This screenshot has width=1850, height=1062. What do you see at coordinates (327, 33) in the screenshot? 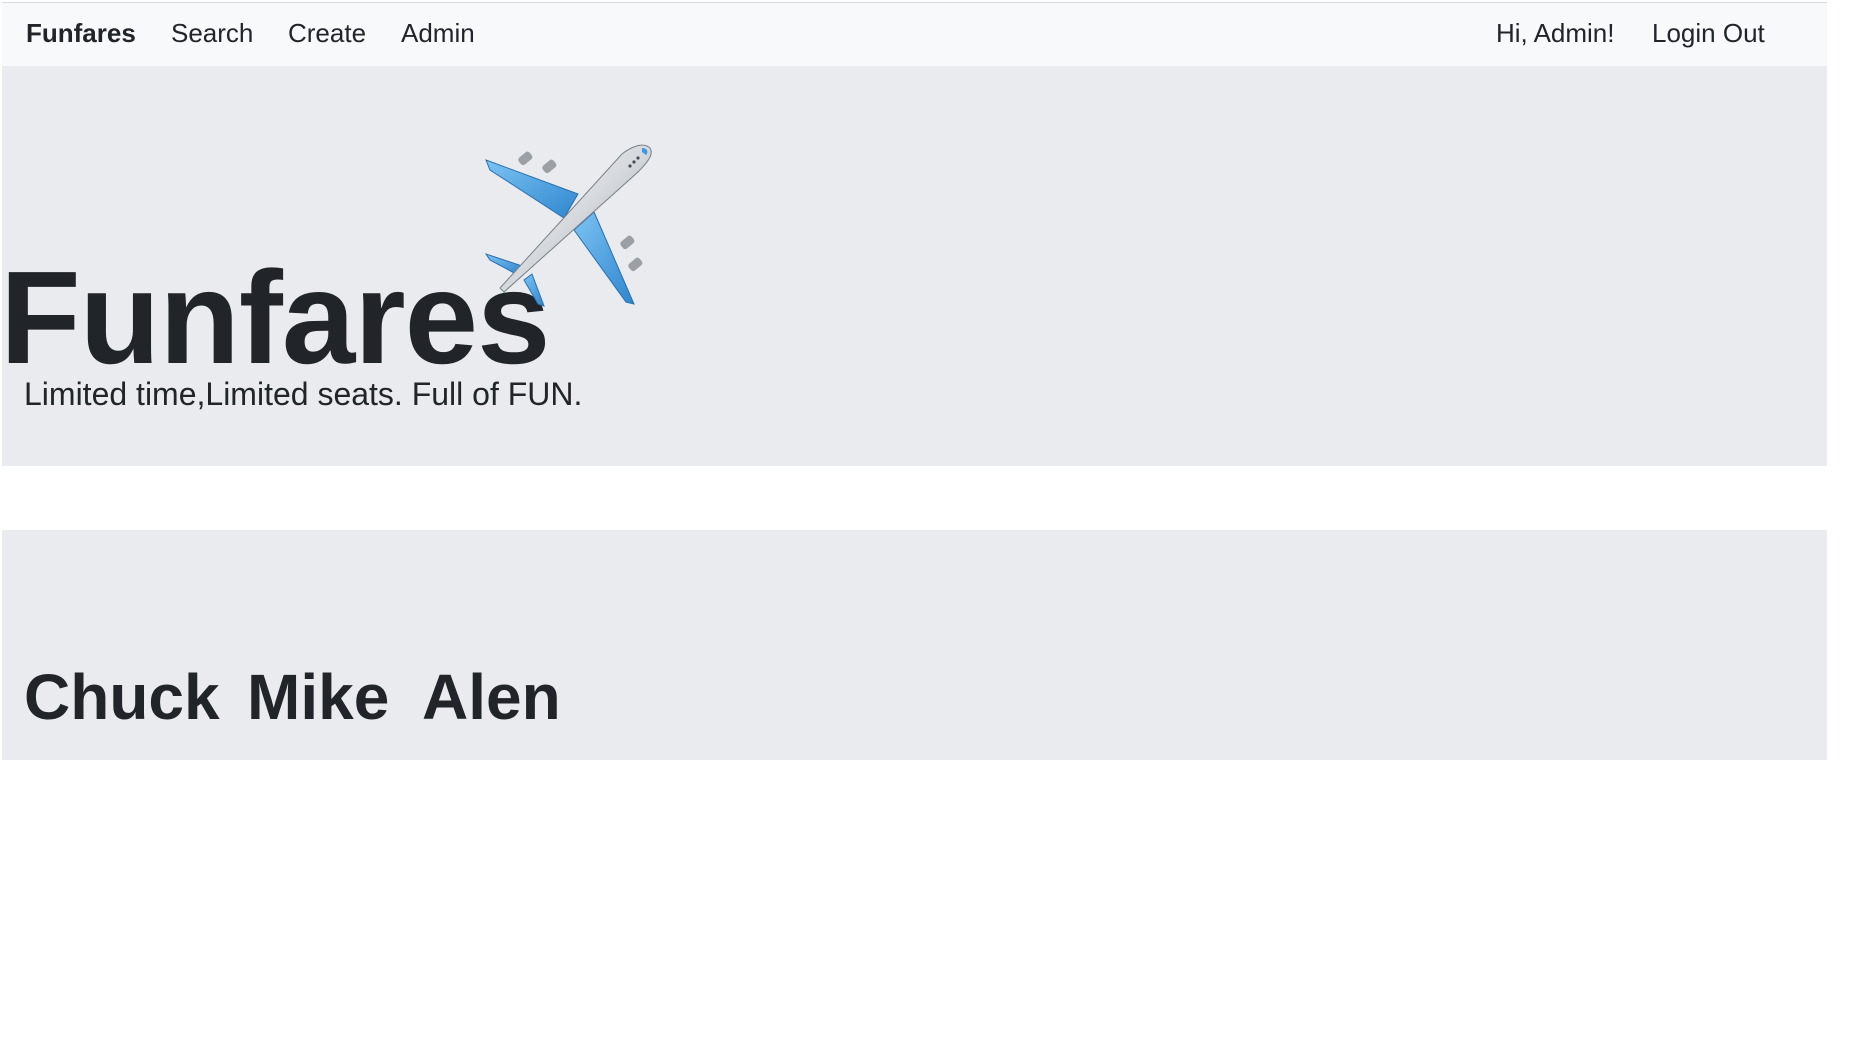
I see `nav-link-create: Create` at bounding box center [327, 33].